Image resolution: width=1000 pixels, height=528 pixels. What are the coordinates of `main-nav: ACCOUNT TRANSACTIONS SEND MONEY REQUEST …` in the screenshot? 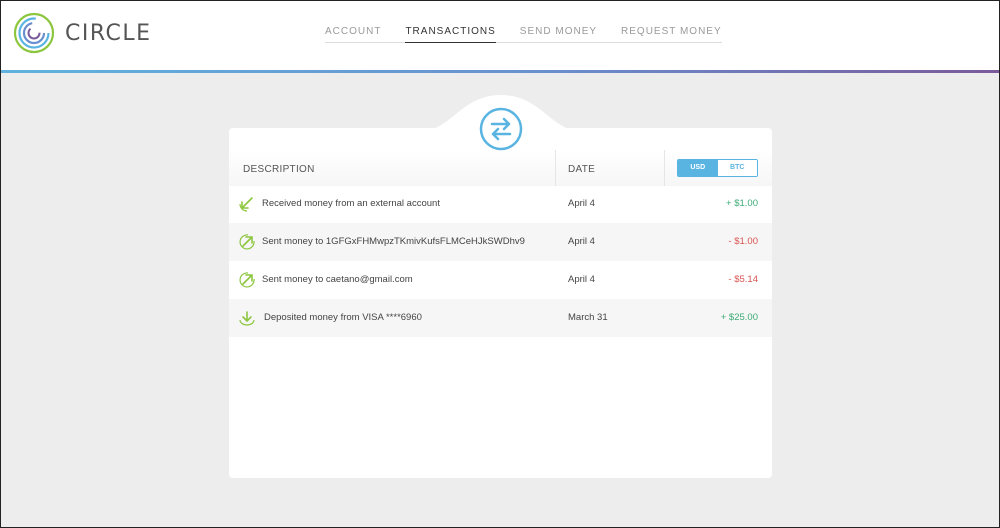 It's located at (523, 34).